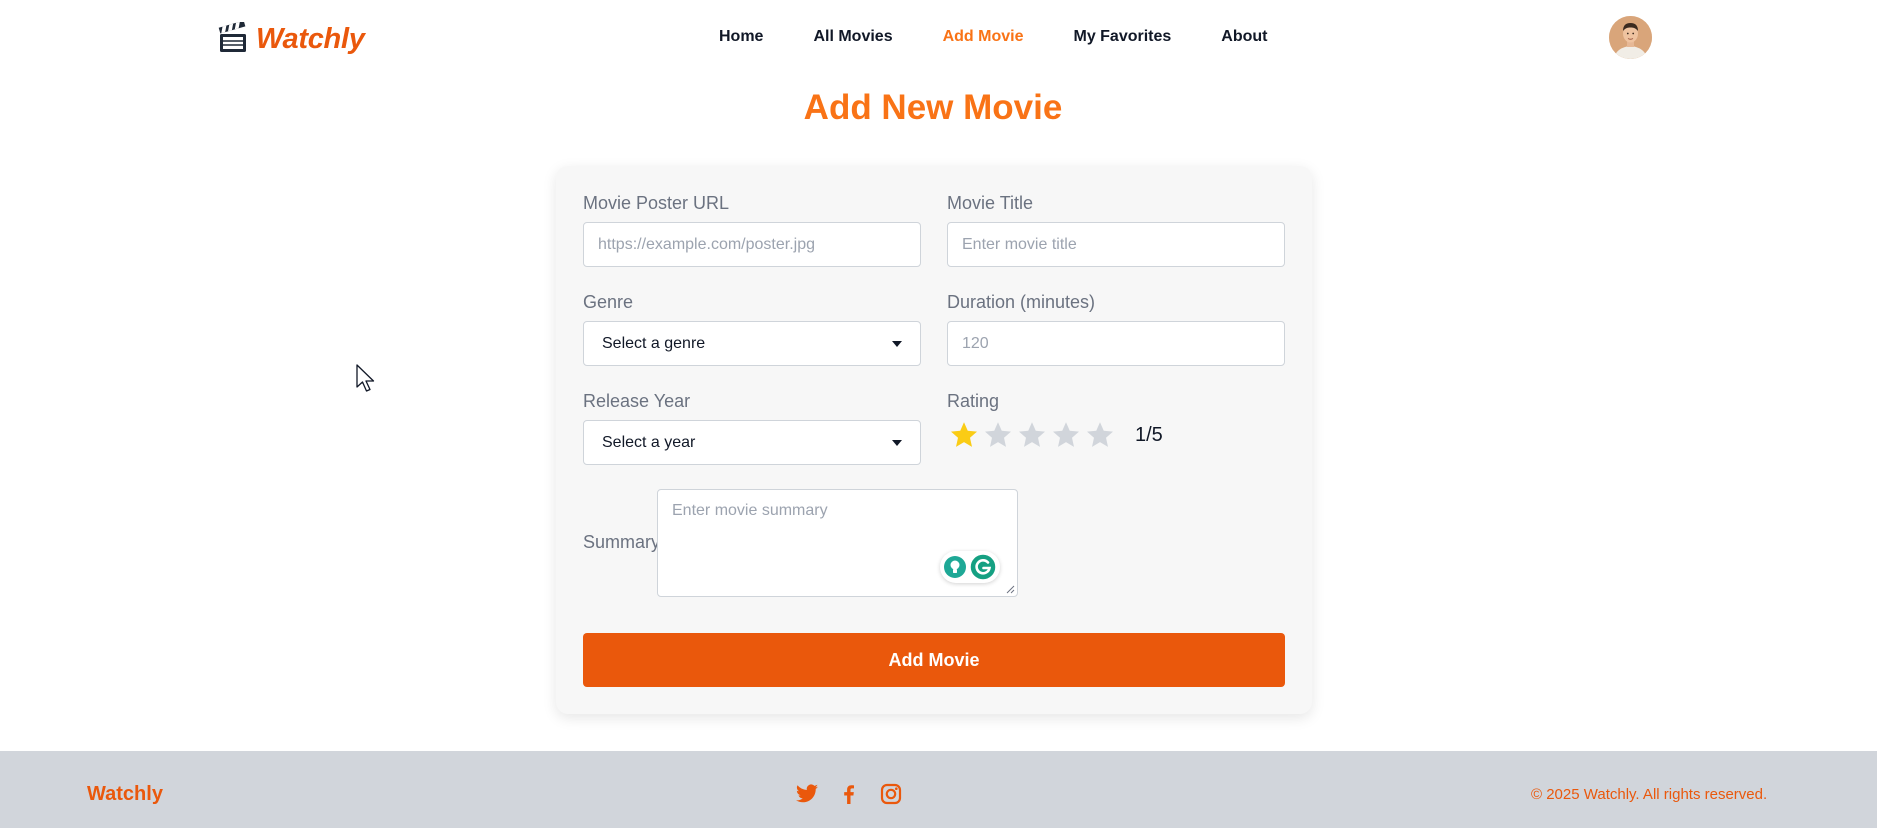  Describe the element at coordinates (1021, 302) in the screenshot. I see `duration-label: Duration (minutes)` at that location.